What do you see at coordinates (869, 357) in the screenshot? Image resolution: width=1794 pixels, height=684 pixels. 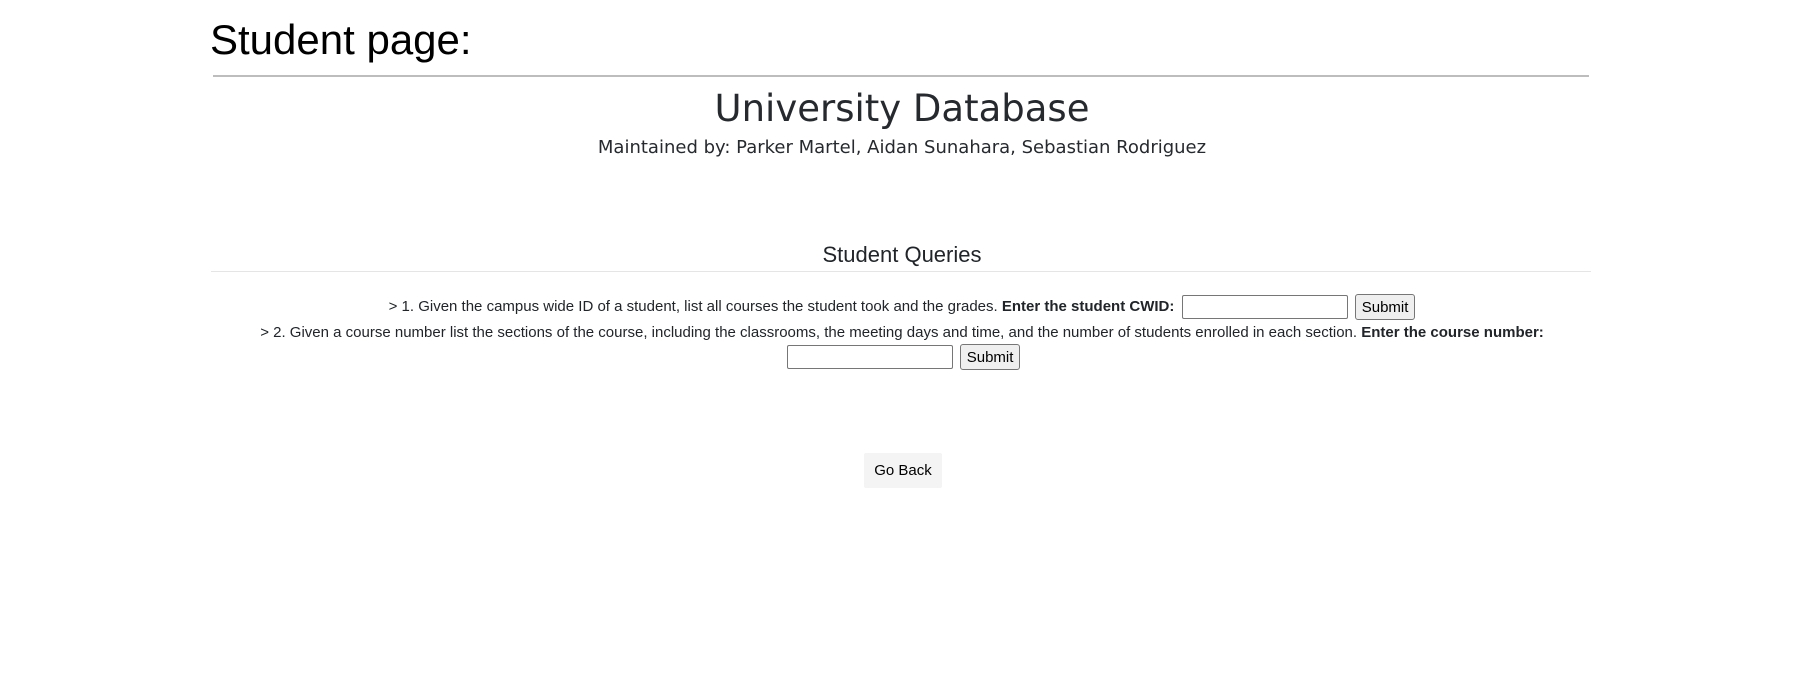 I see `course-number-input` at bounding box center [869, 357].